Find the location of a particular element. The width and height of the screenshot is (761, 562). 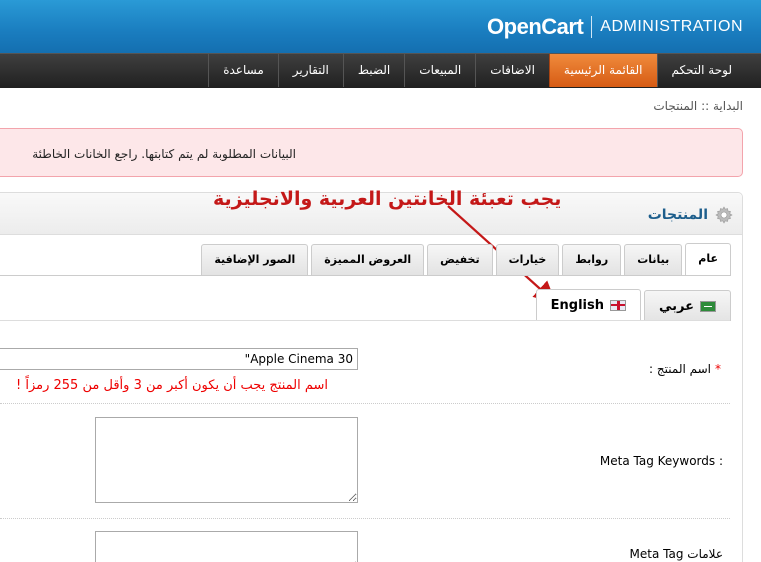

menu-item-dashboard: لوحة التحكم is located at coordinates (701, 70).